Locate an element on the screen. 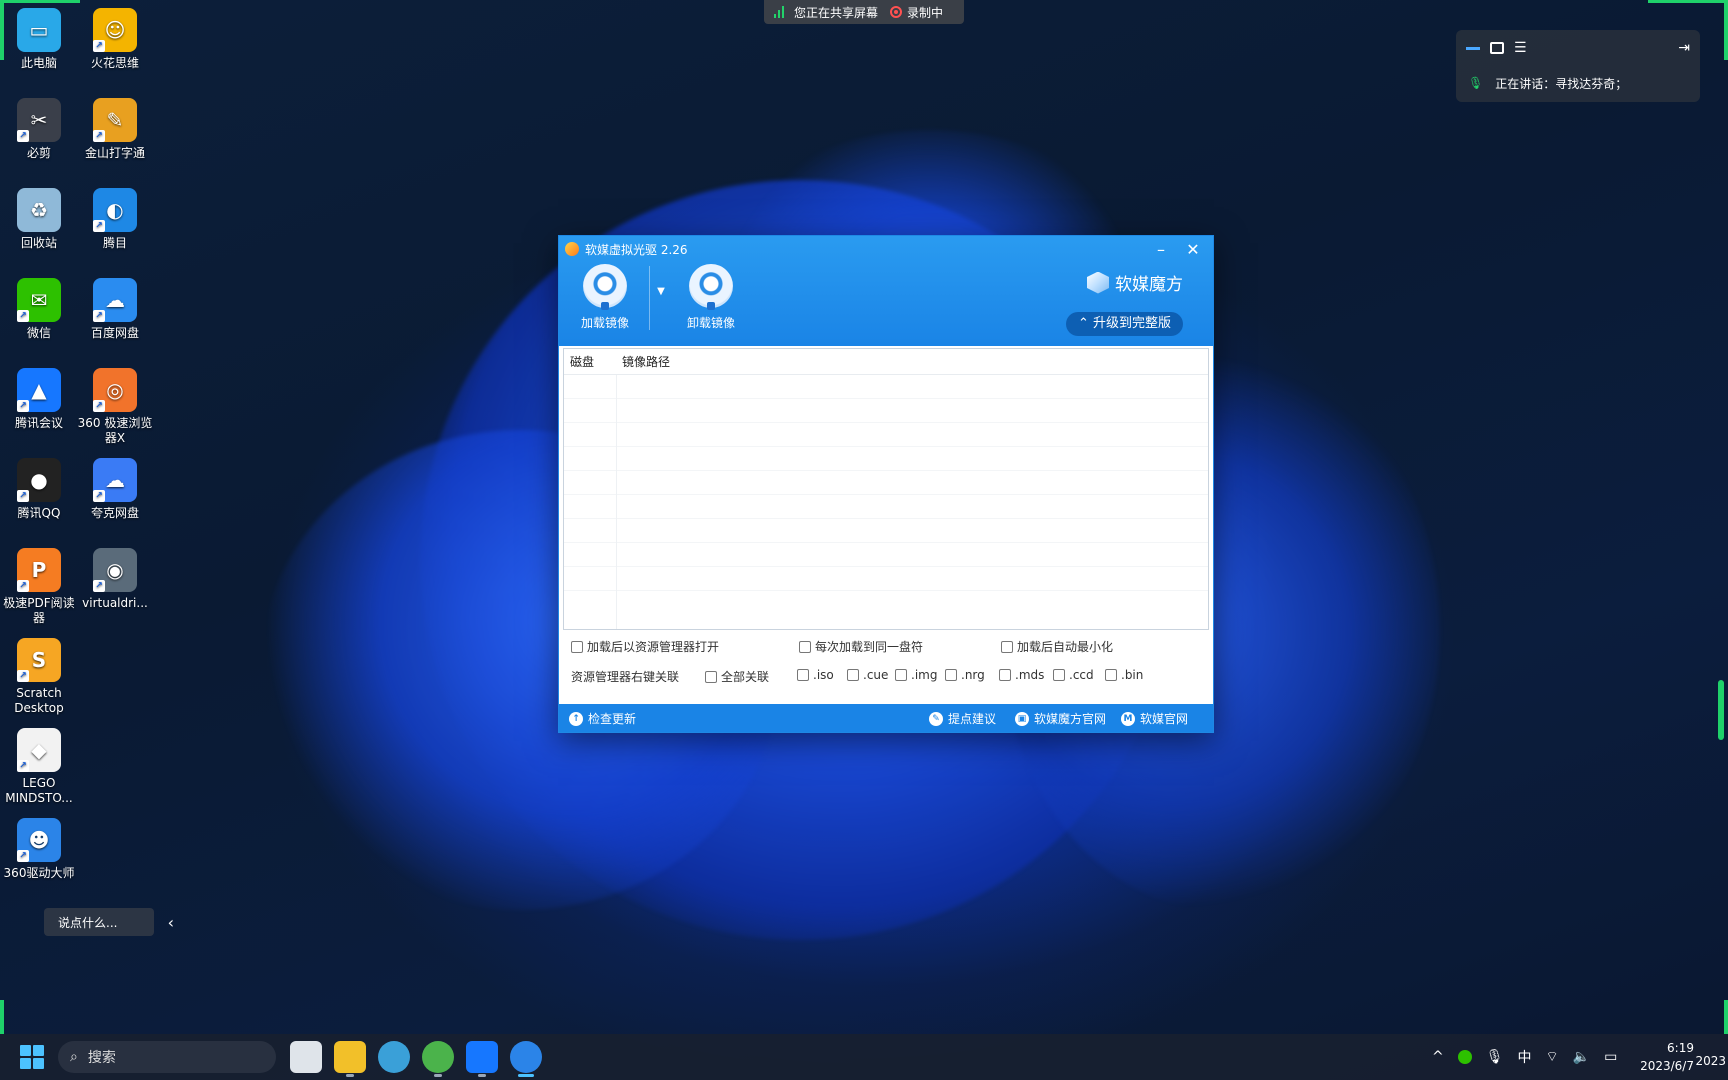  system-tray: ^ 🎙 中 ⌔ 🔈 ▭ is located at coordinates (1524, 1057).